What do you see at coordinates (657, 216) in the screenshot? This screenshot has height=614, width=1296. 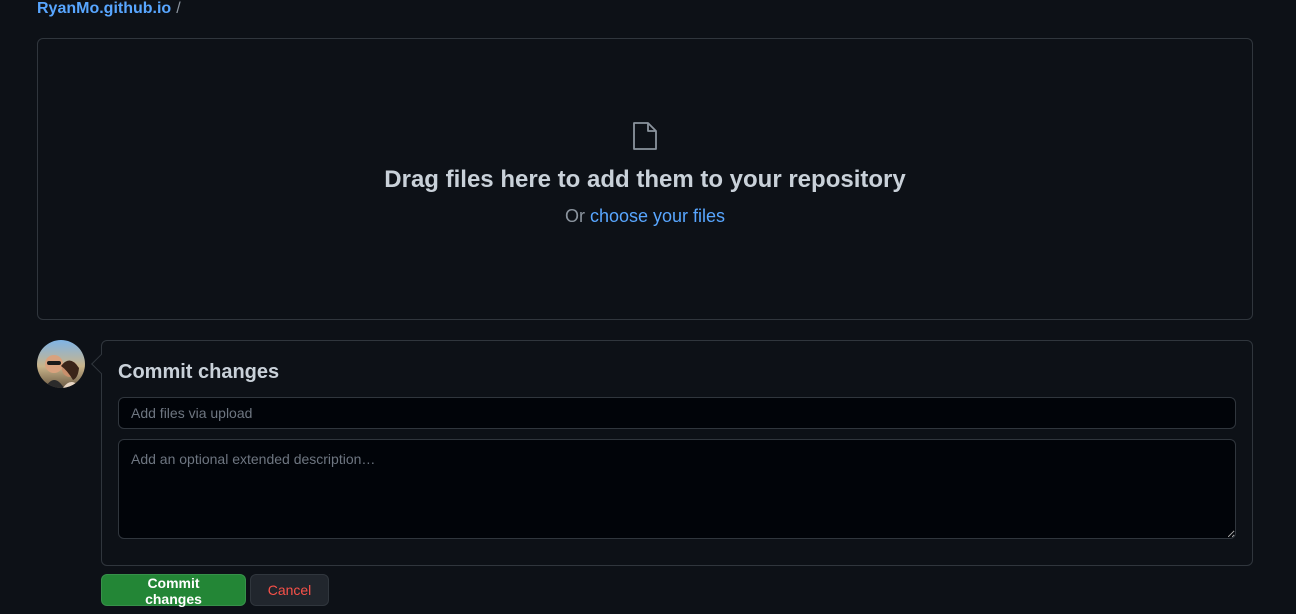 I see `choose-files-link: choose your files` at bounding box center [657, 216].